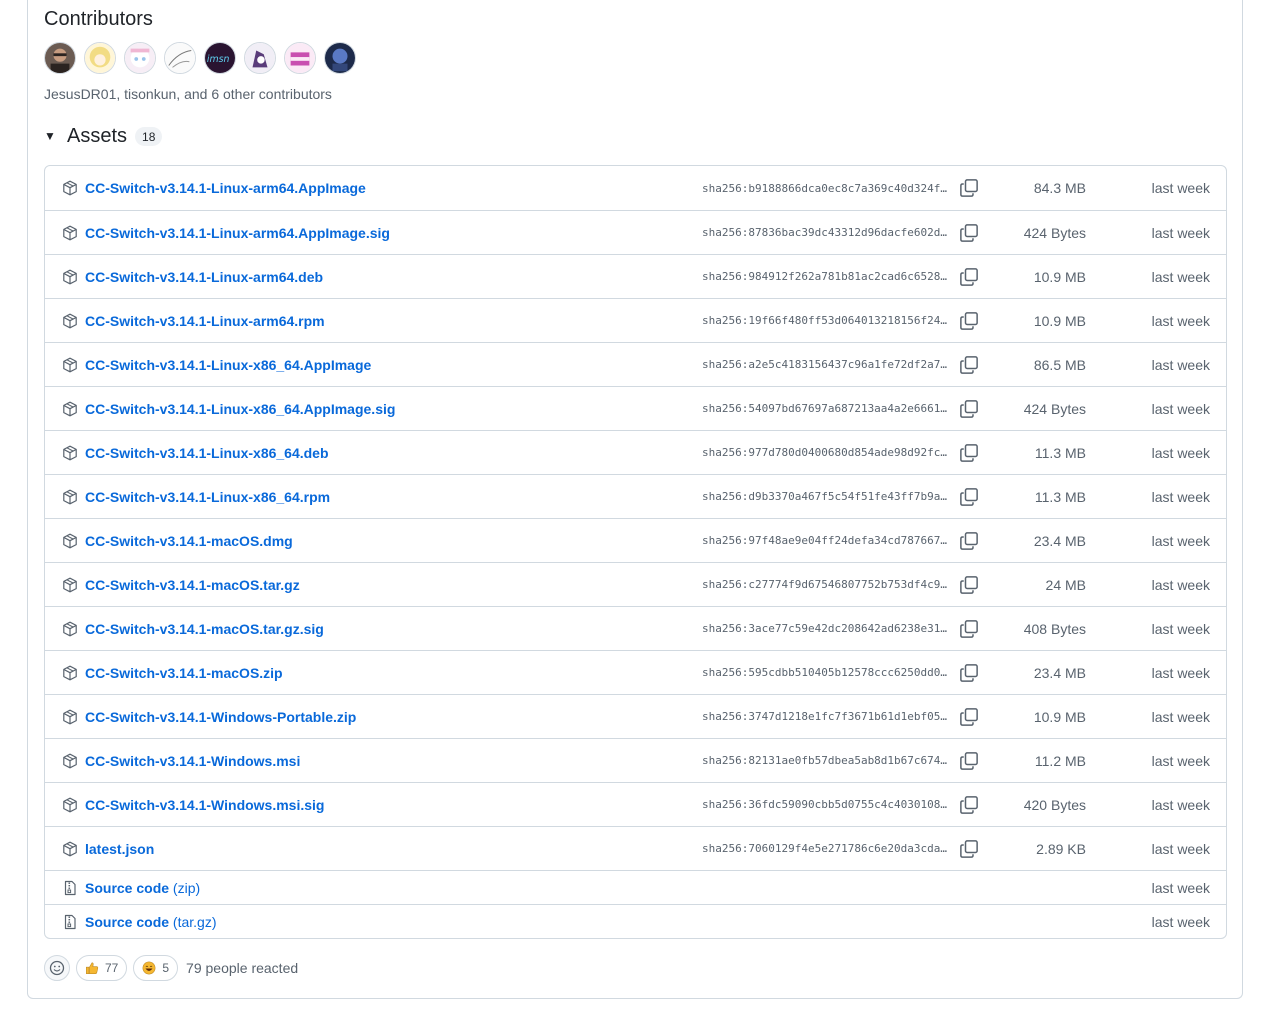  I want to click on asset-size: 420 Bytes, so click(1054, 804).